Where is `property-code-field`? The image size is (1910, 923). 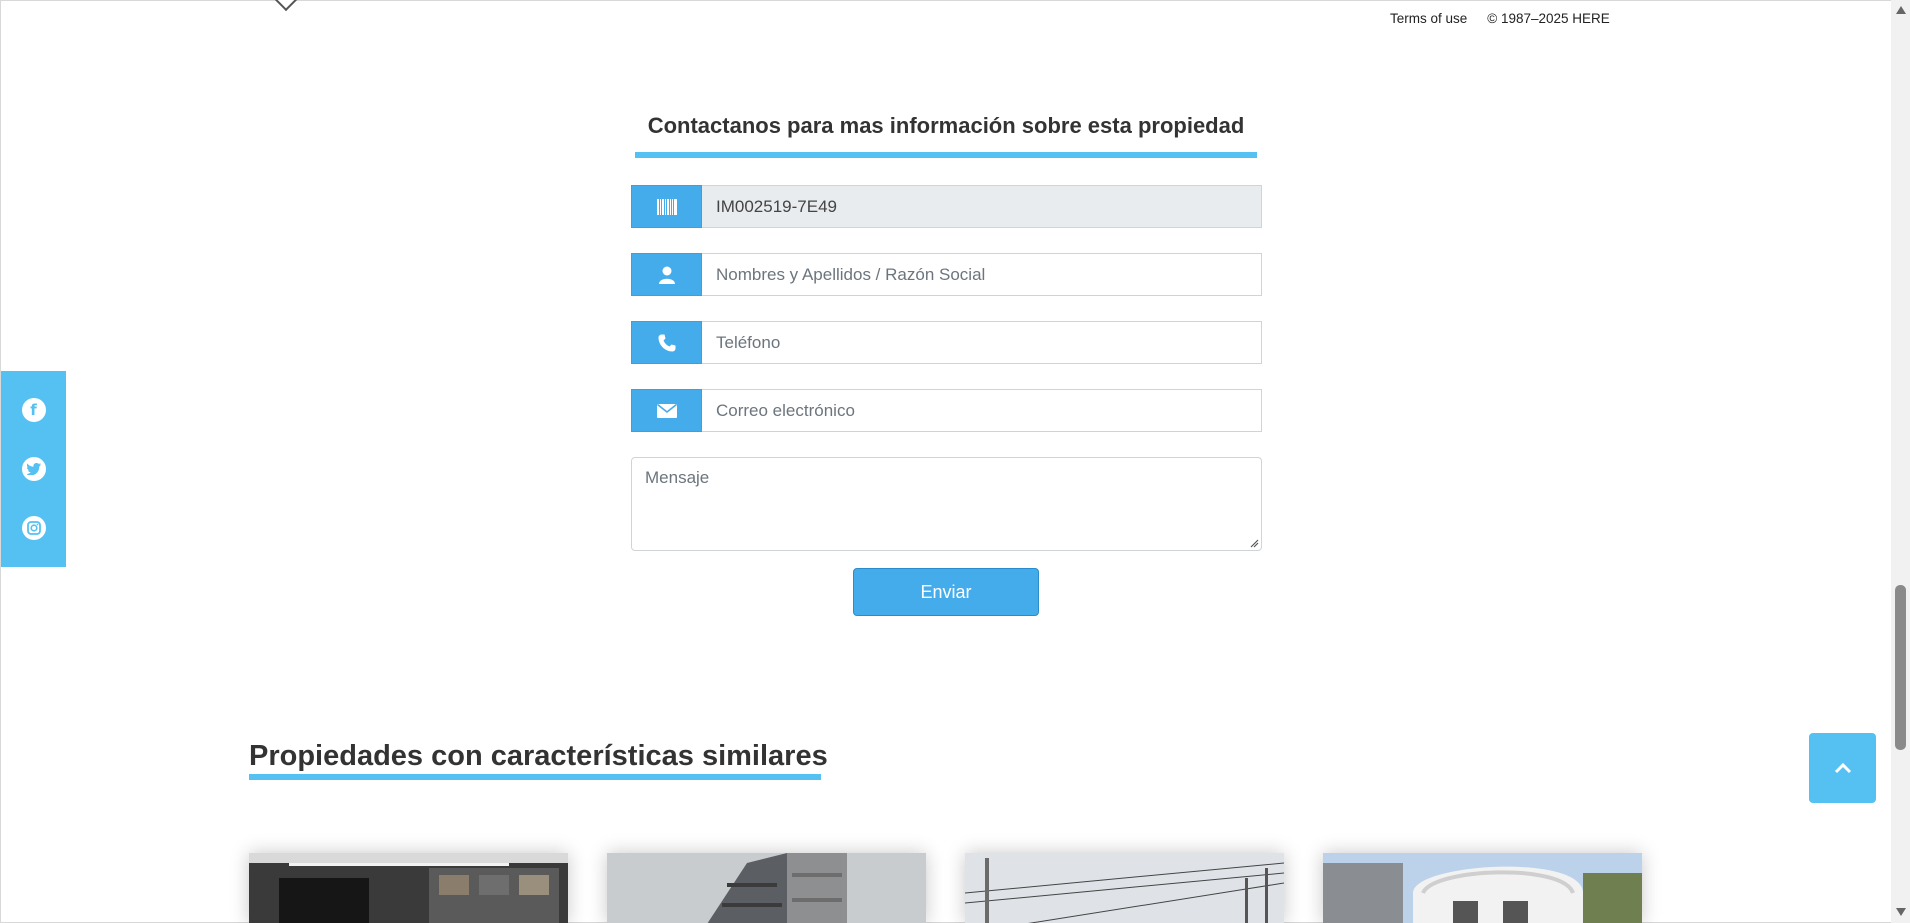 property-code-field is located at coordinates (982, 206).